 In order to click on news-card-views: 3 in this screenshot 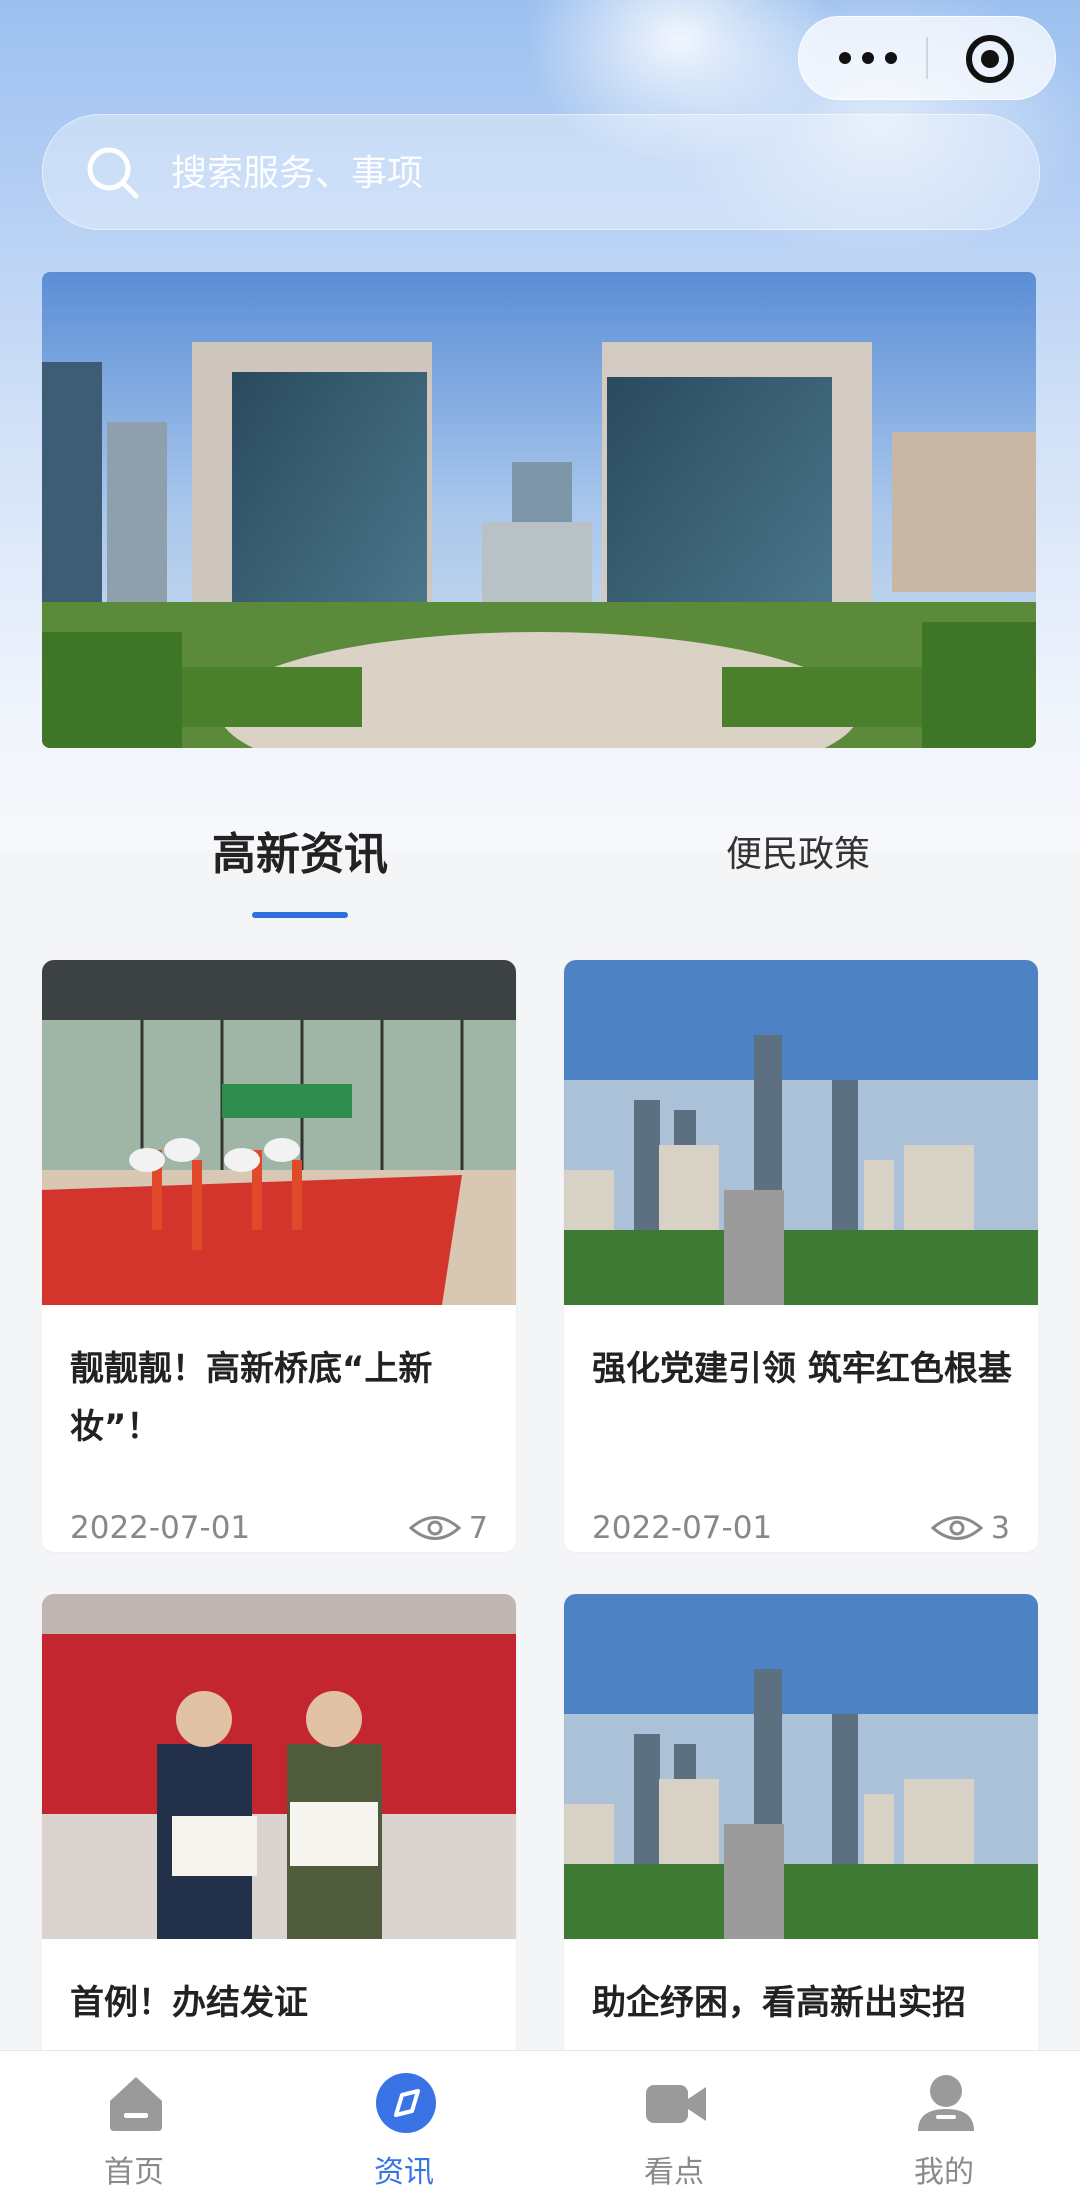, I will do `click(970, 1528)`.